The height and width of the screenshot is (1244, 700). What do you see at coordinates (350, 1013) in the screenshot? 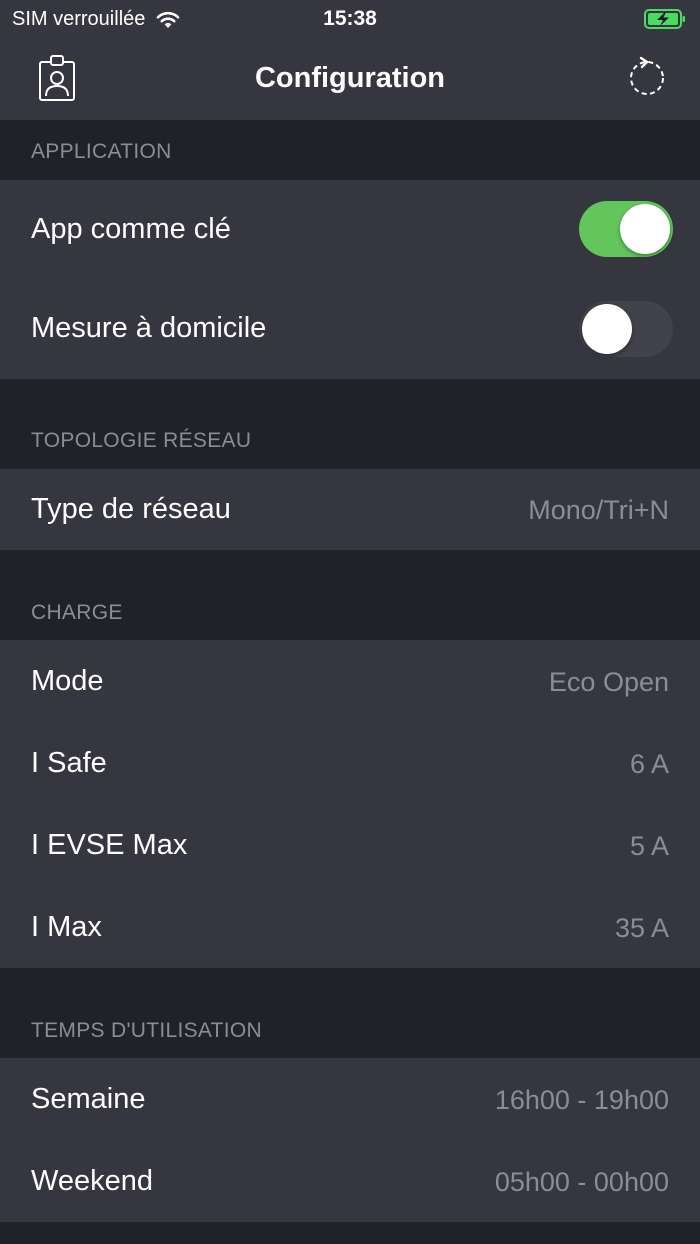
I see `section-header-usage-time: TEMPS D'UTILISATION` at bounding box center [350, 1013].